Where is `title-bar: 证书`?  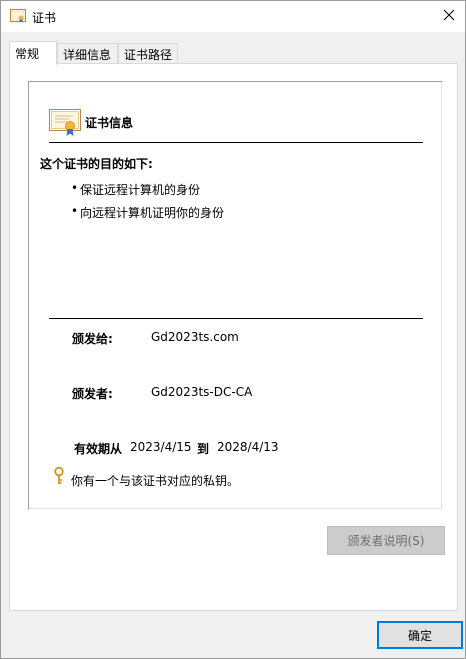 title-bar: 证书 is located at coordinates (233, 16).